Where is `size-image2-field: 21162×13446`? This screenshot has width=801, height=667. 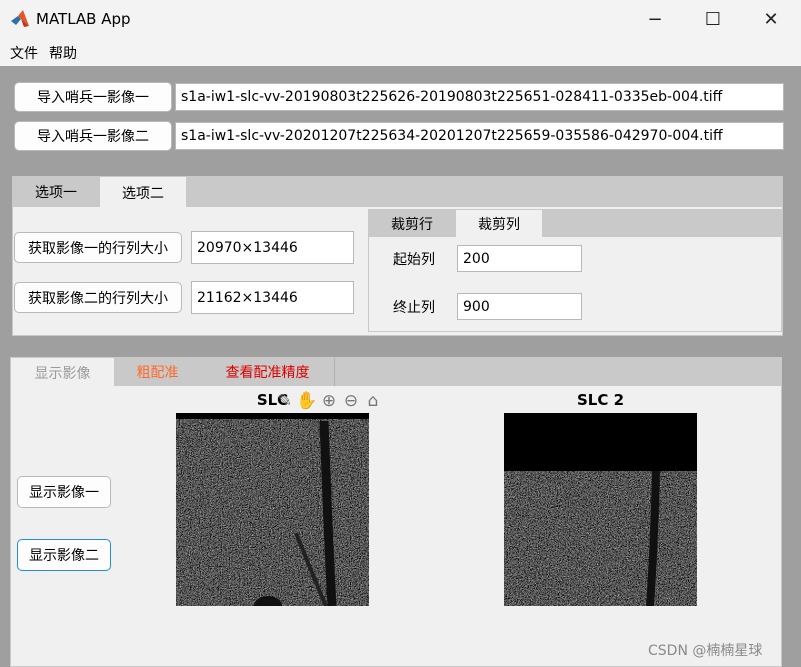 size-image2-field: 21162×13446 is located at coordinates (272, 297).